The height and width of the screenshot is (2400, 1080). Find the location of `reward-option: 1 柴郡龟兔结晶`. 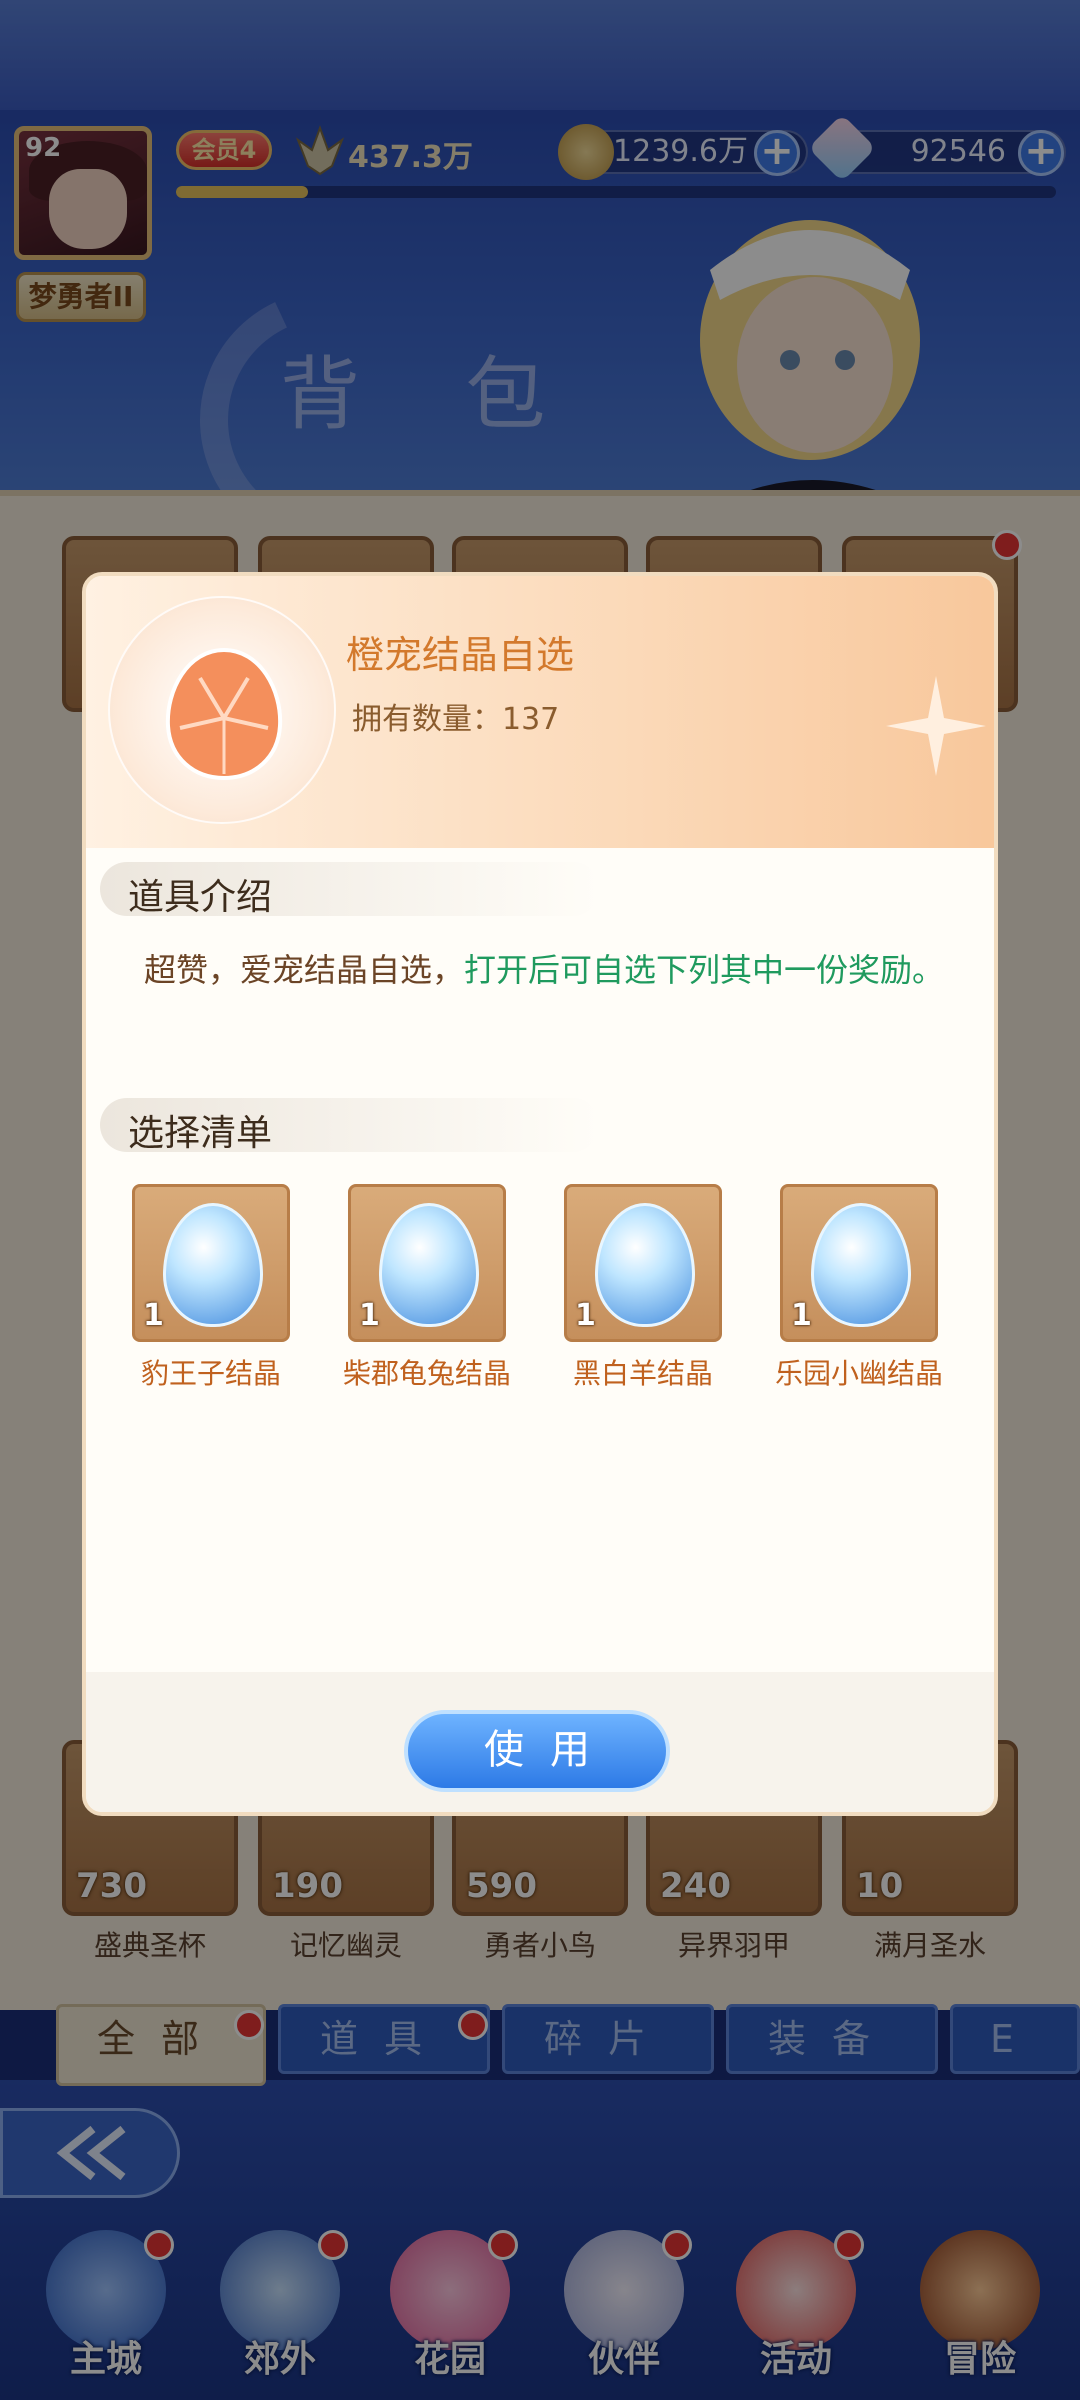

reward-option: 1 柴郡龟兔结晶 is located at coordinates (427, 1288).